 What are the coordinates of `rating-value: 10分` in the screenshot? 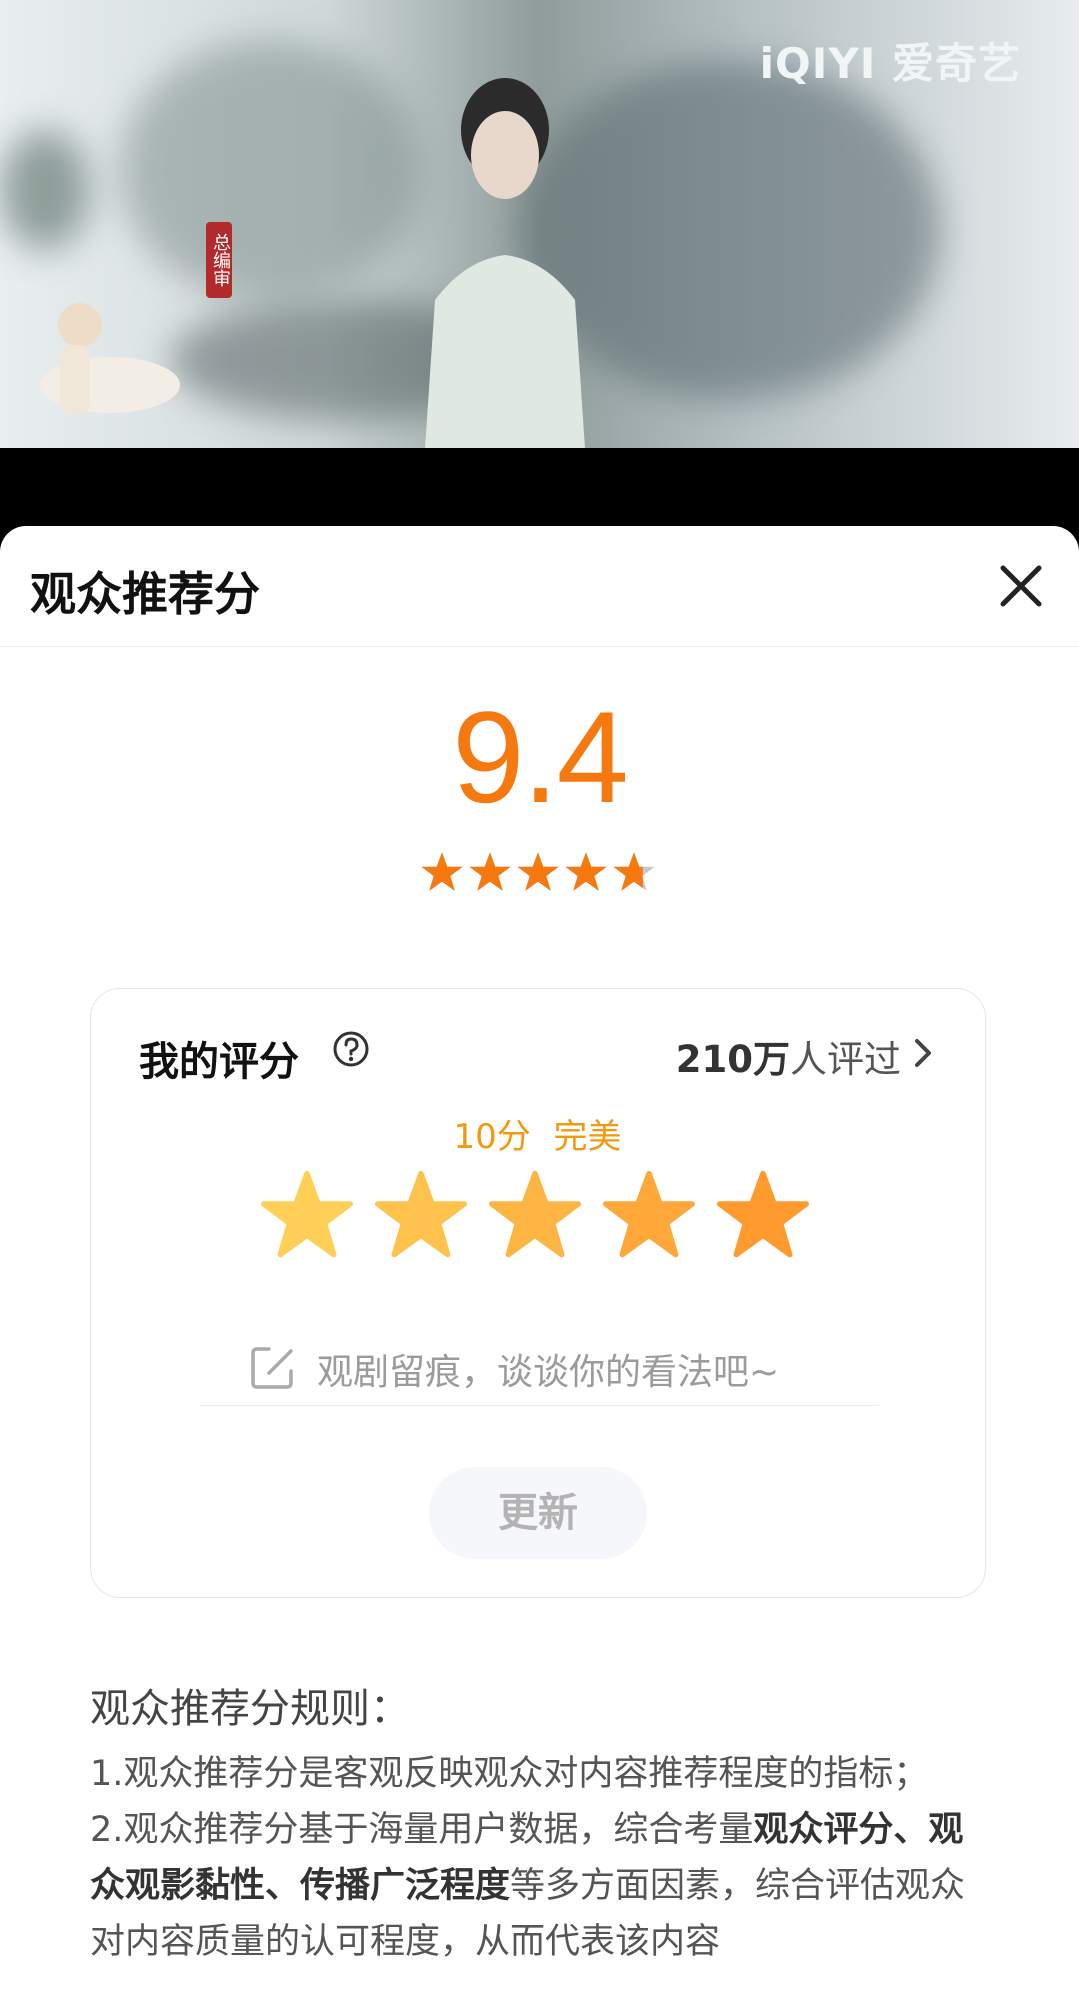 It's located at (492, 1137).